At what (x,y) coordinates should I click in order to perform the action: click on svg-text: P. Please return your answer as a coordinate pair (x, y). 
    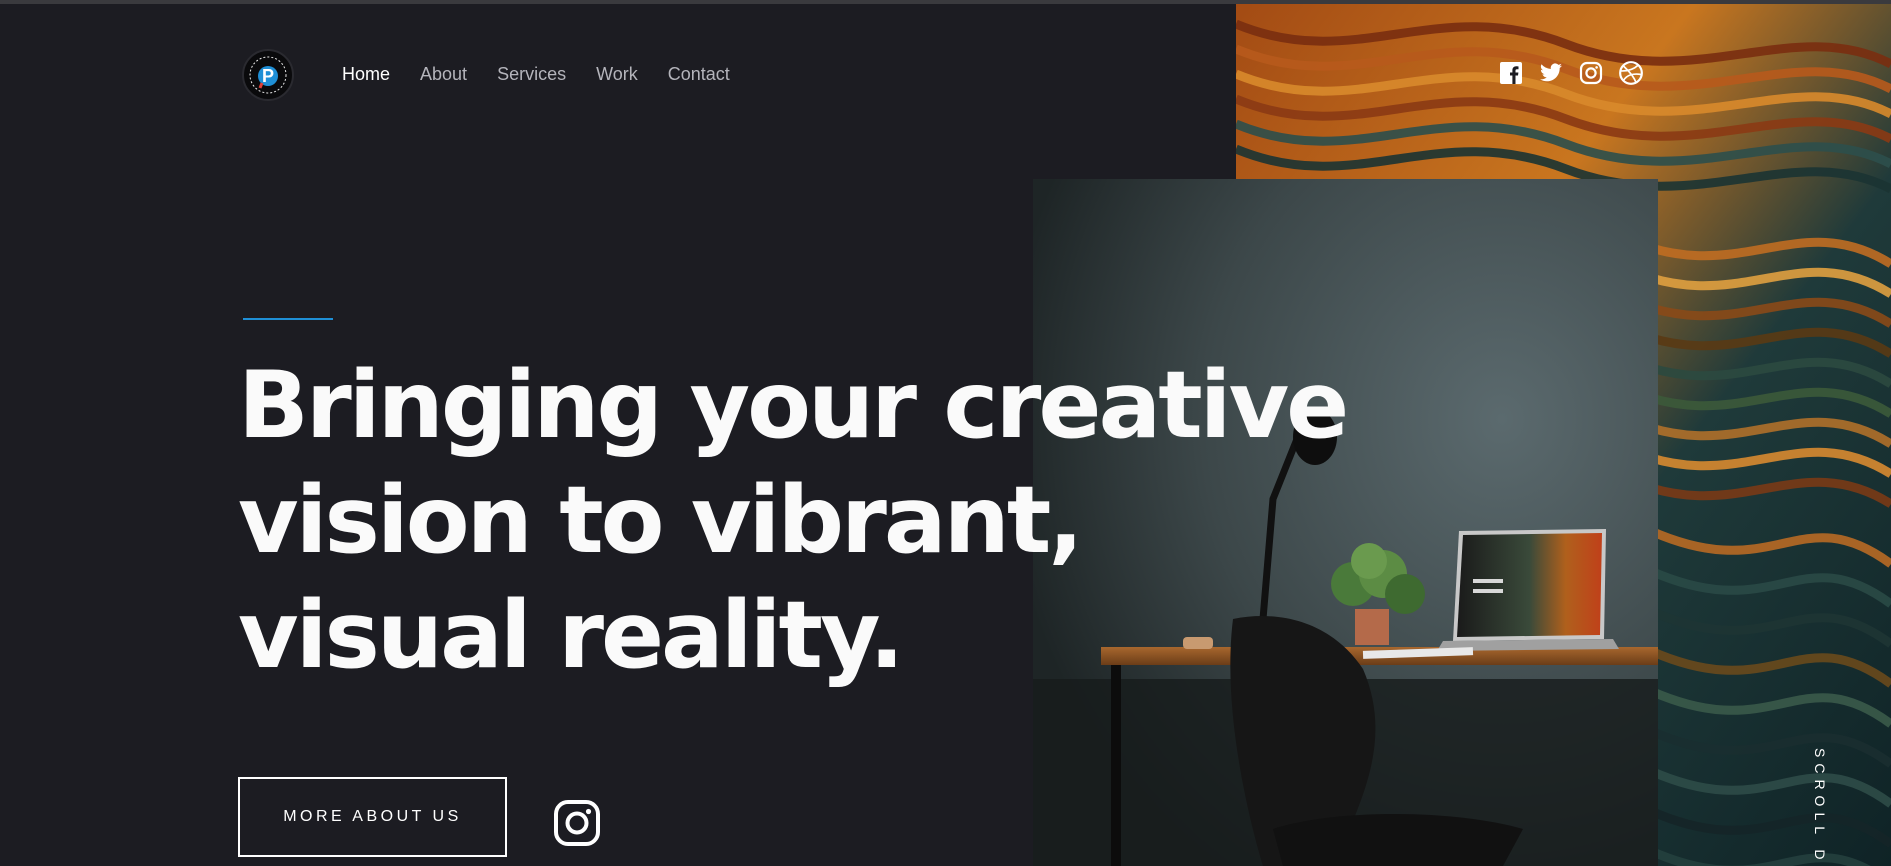
    Looking at the image, I should click on (268, 76).